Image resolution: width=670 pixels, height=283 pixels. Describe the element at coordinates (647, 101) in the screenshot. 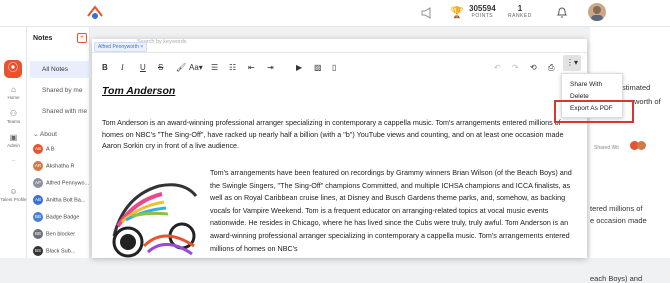

I see `bg-text: worth of` at that location.